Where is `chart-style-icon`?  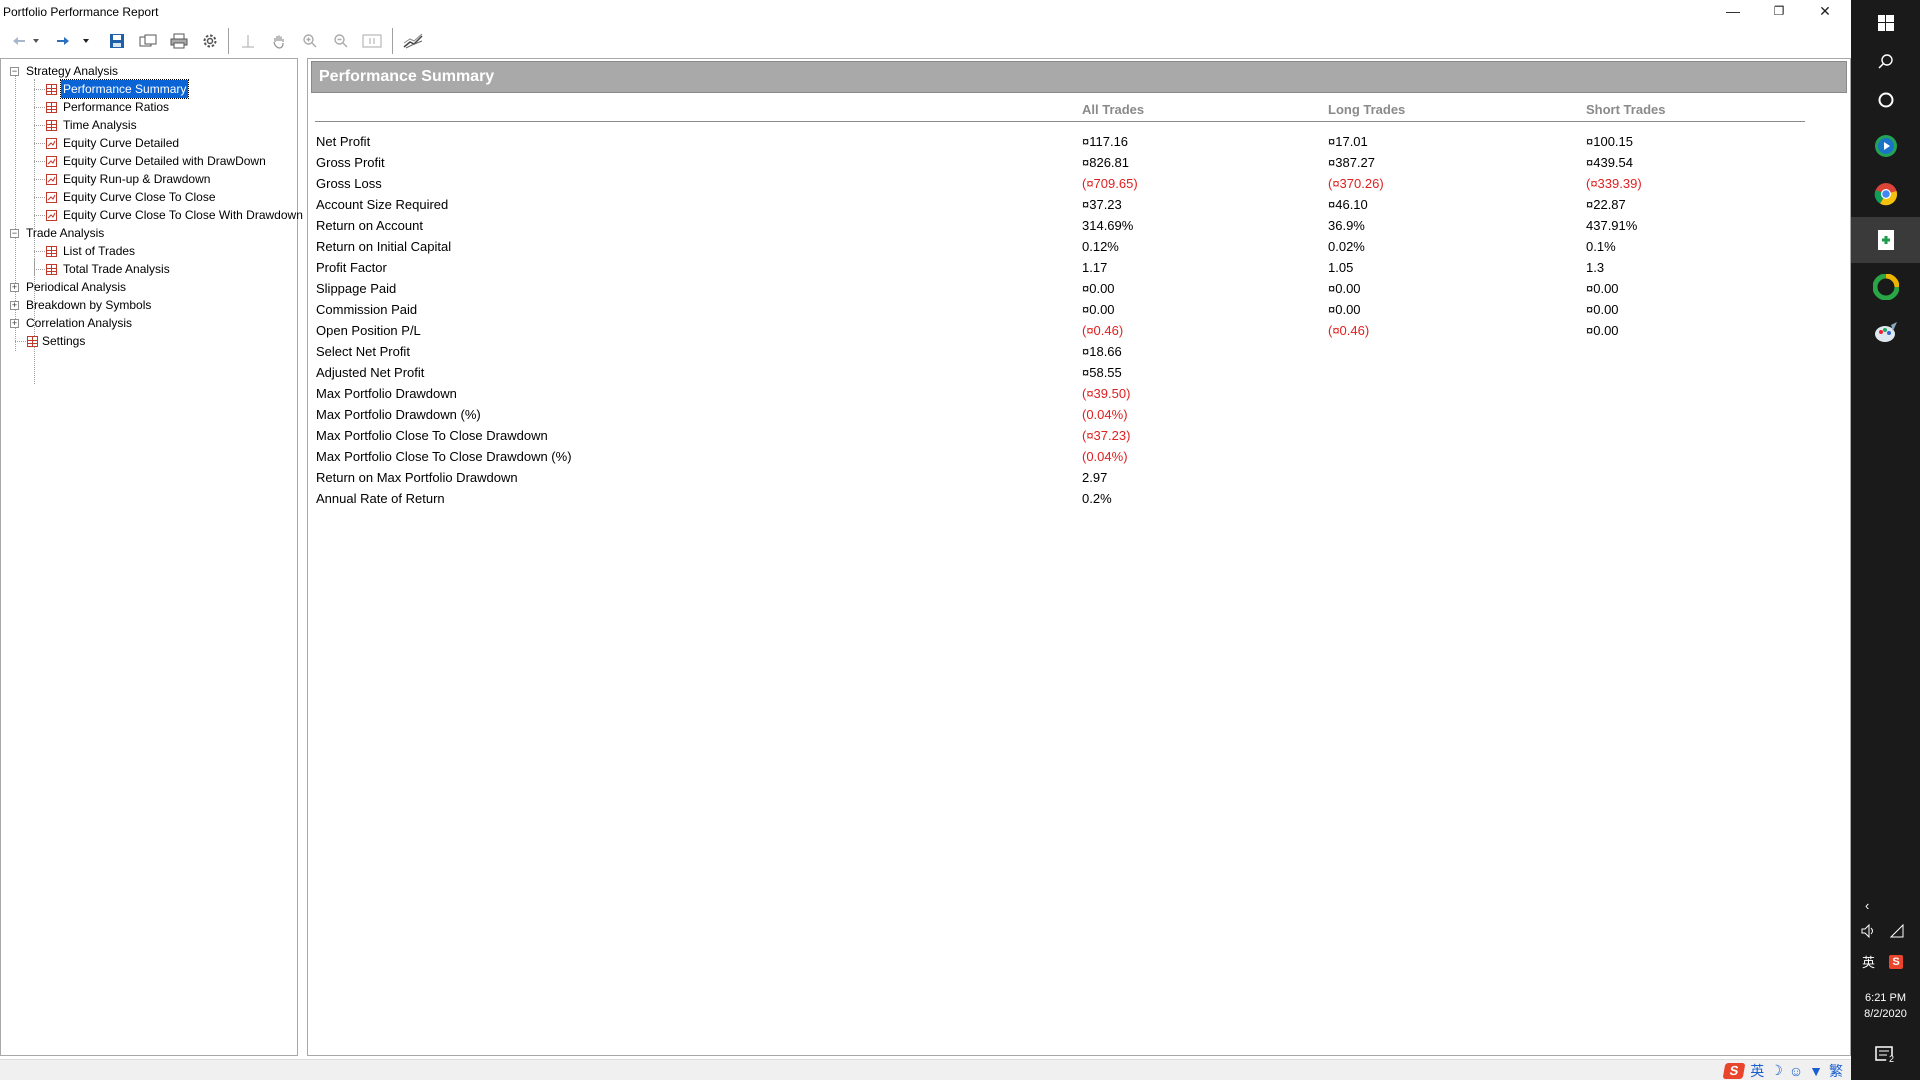 chart-style-icon is located at coordinates (413, 41).